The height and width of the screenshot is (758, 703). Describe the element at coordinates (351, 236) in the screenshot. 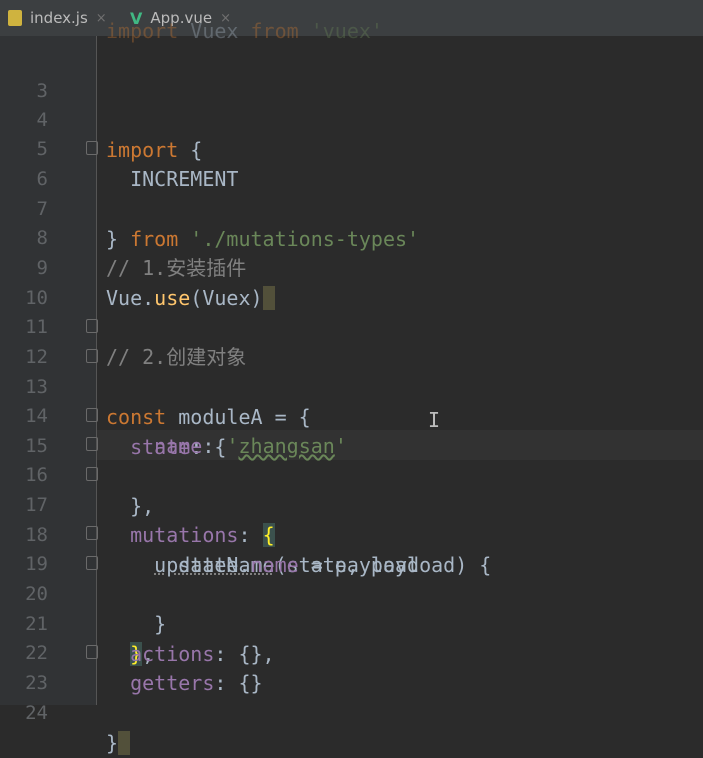

I see `code-line: 8 // 1.安装插件` at that location.